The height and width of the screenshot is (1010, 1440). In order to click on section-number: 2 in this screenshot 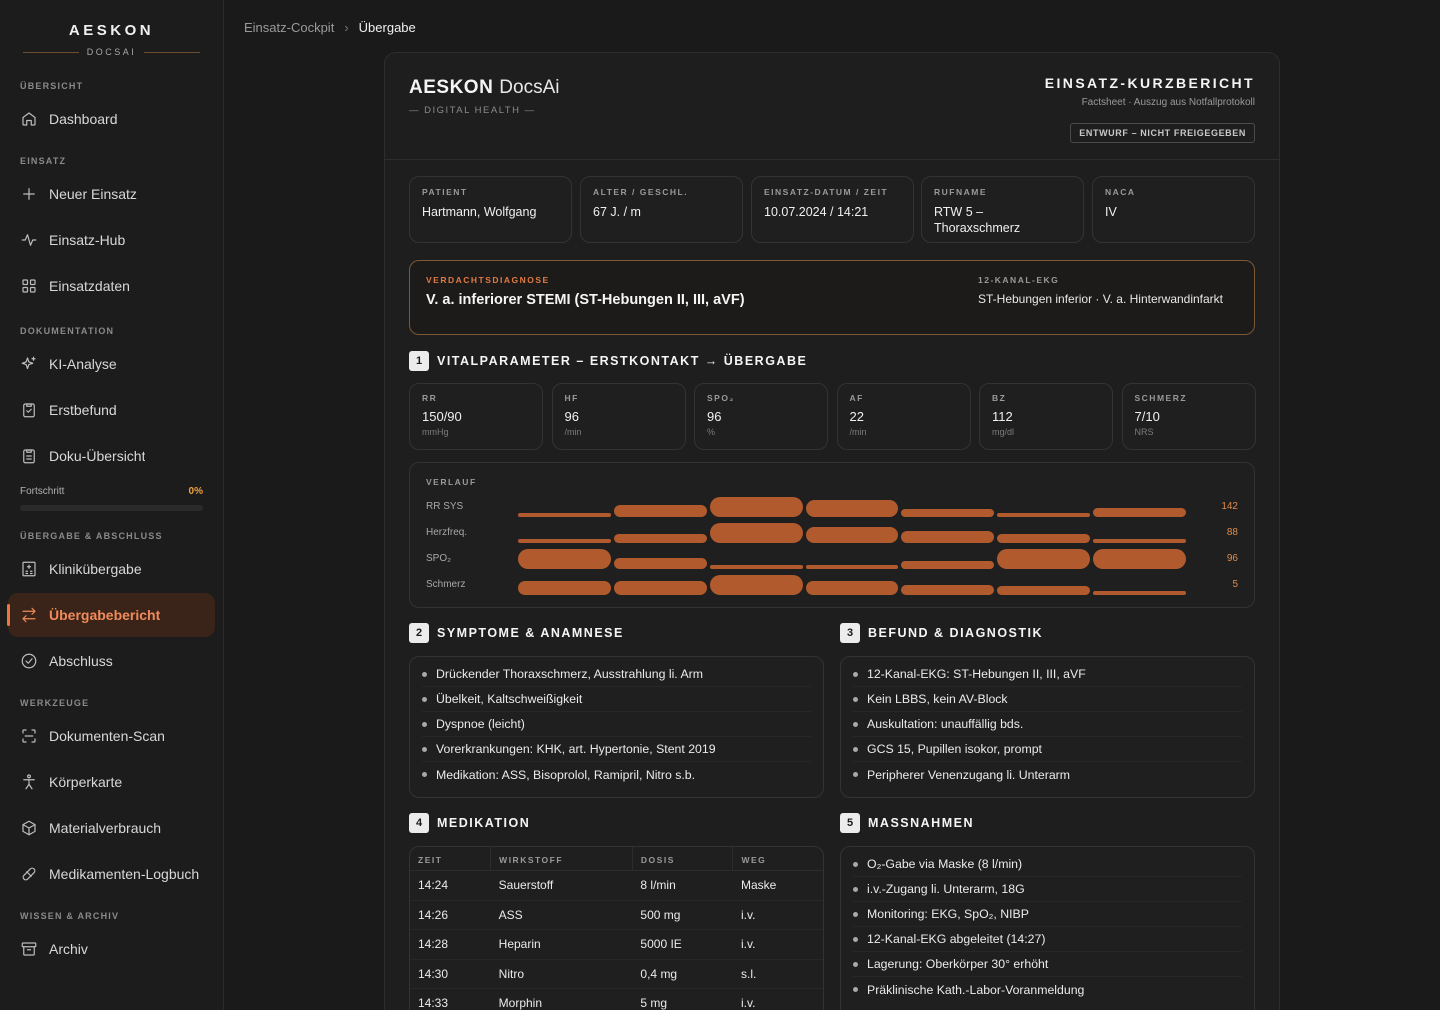, I will do `click(419, 633)`.